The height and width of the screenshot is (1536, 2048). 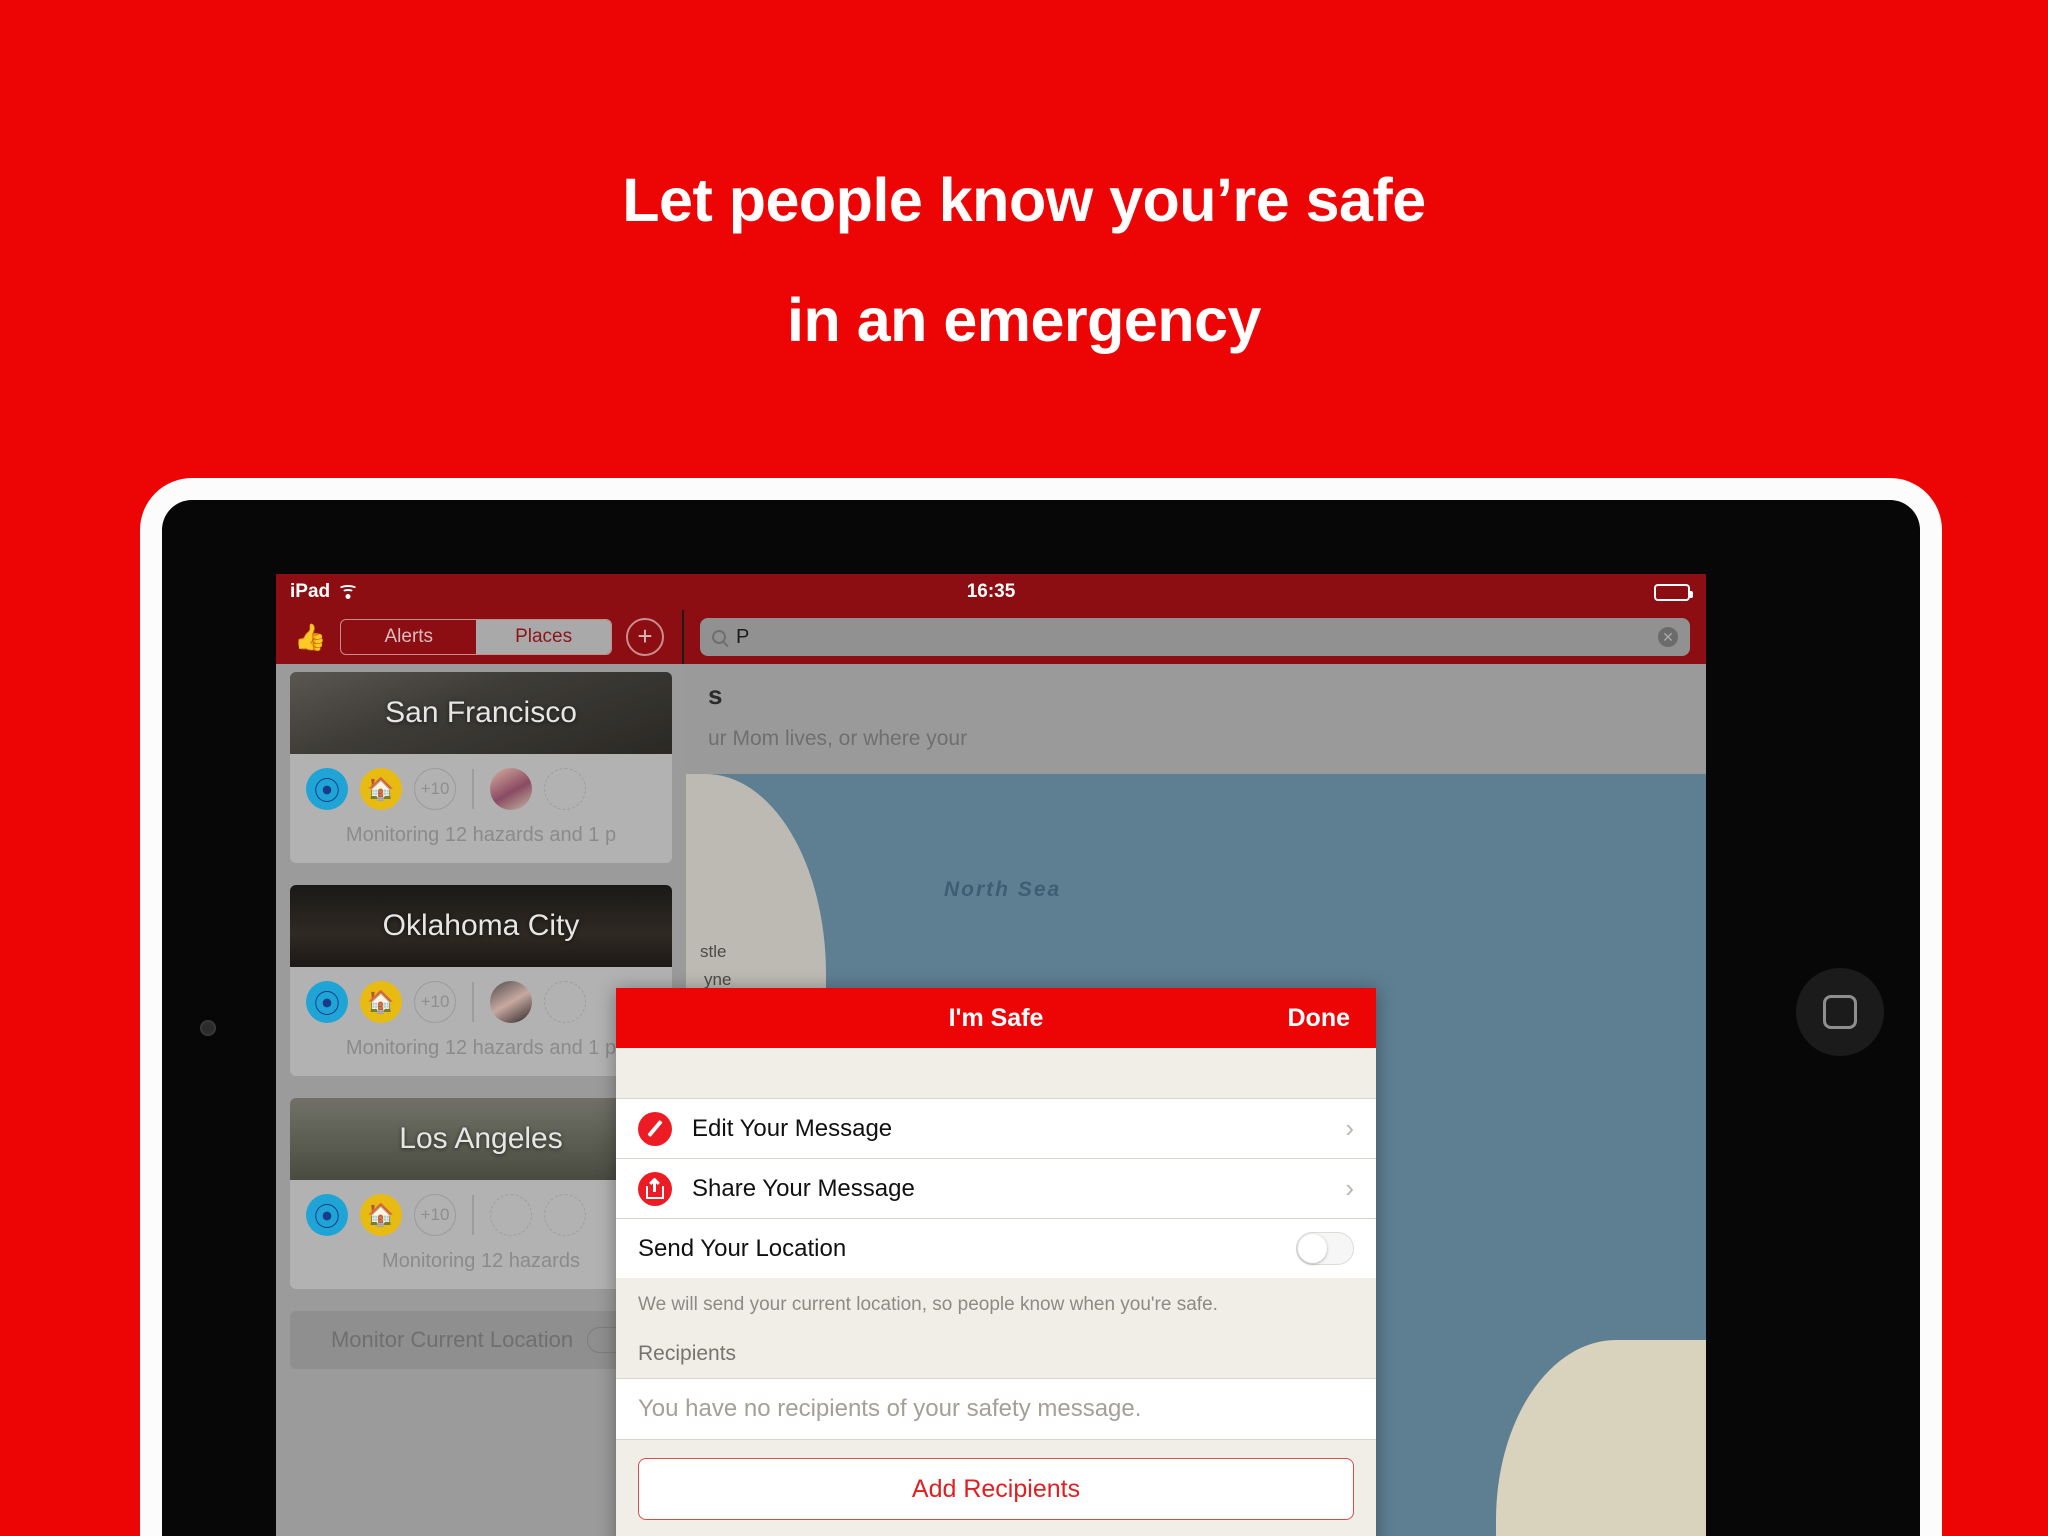 What do you see at coordinates (996, 1489) in the screenshot?
I see `add-recipients-button: Add Recipients` at bounding box center [996, 1489].